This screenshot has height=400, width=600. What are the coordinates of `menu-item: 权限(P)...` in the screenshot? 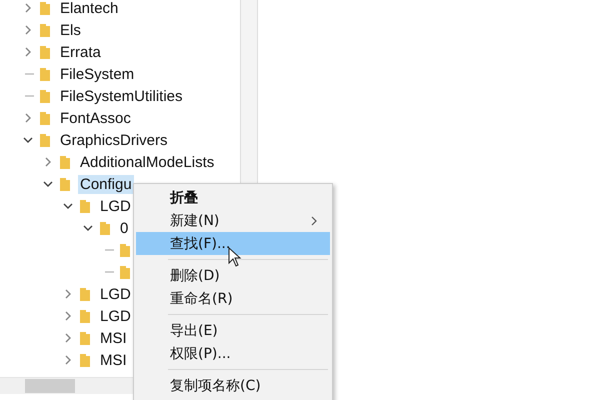 It's located at (233, 353).